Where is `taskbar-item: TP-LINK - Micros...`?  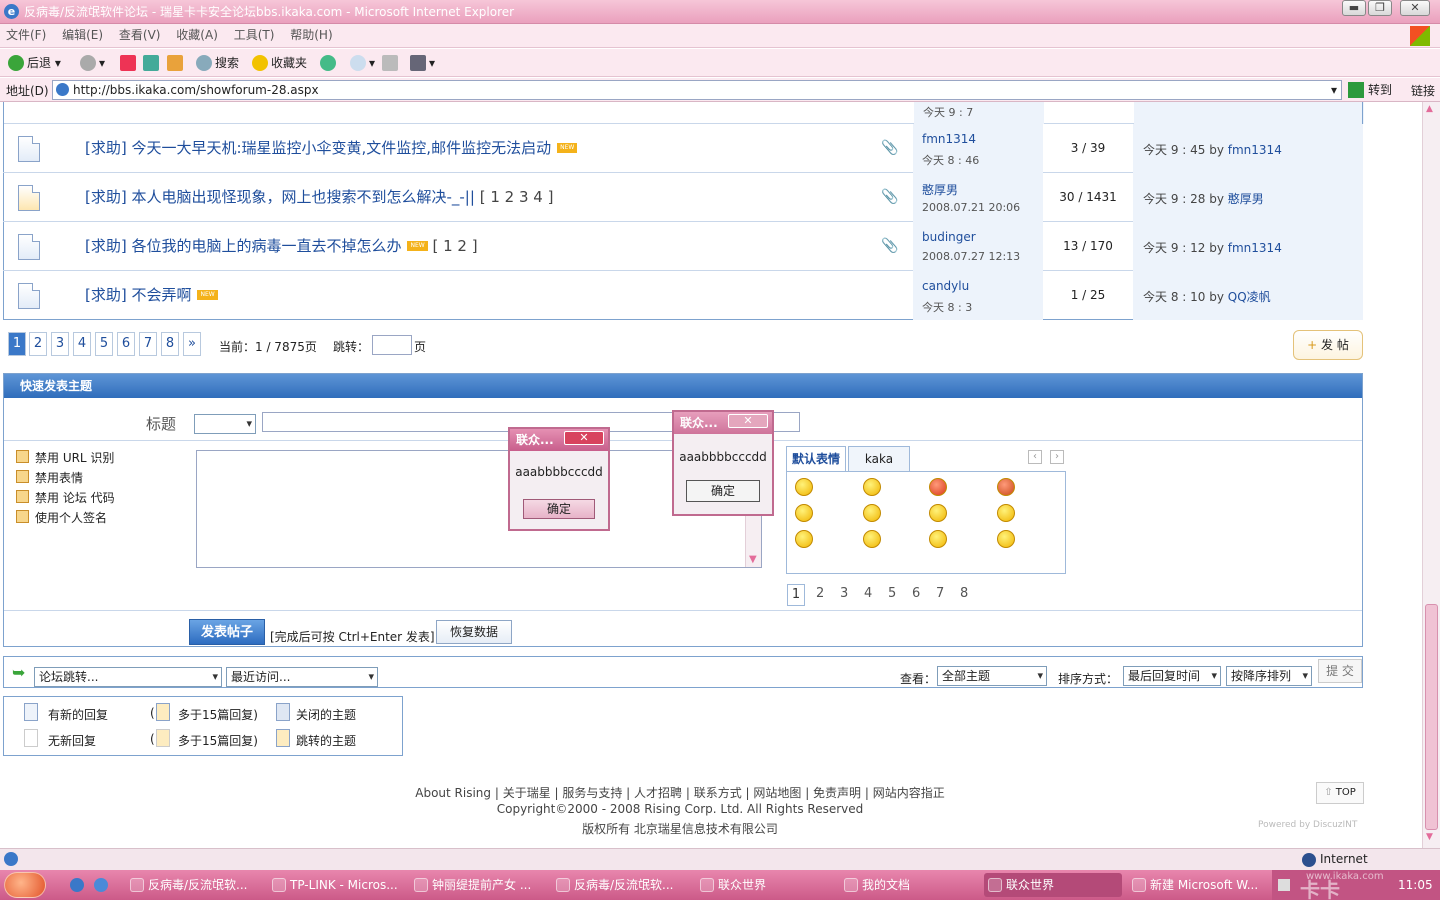 taskbar-item: TP-LINK - Micros... is located at coordinates (336, 885).